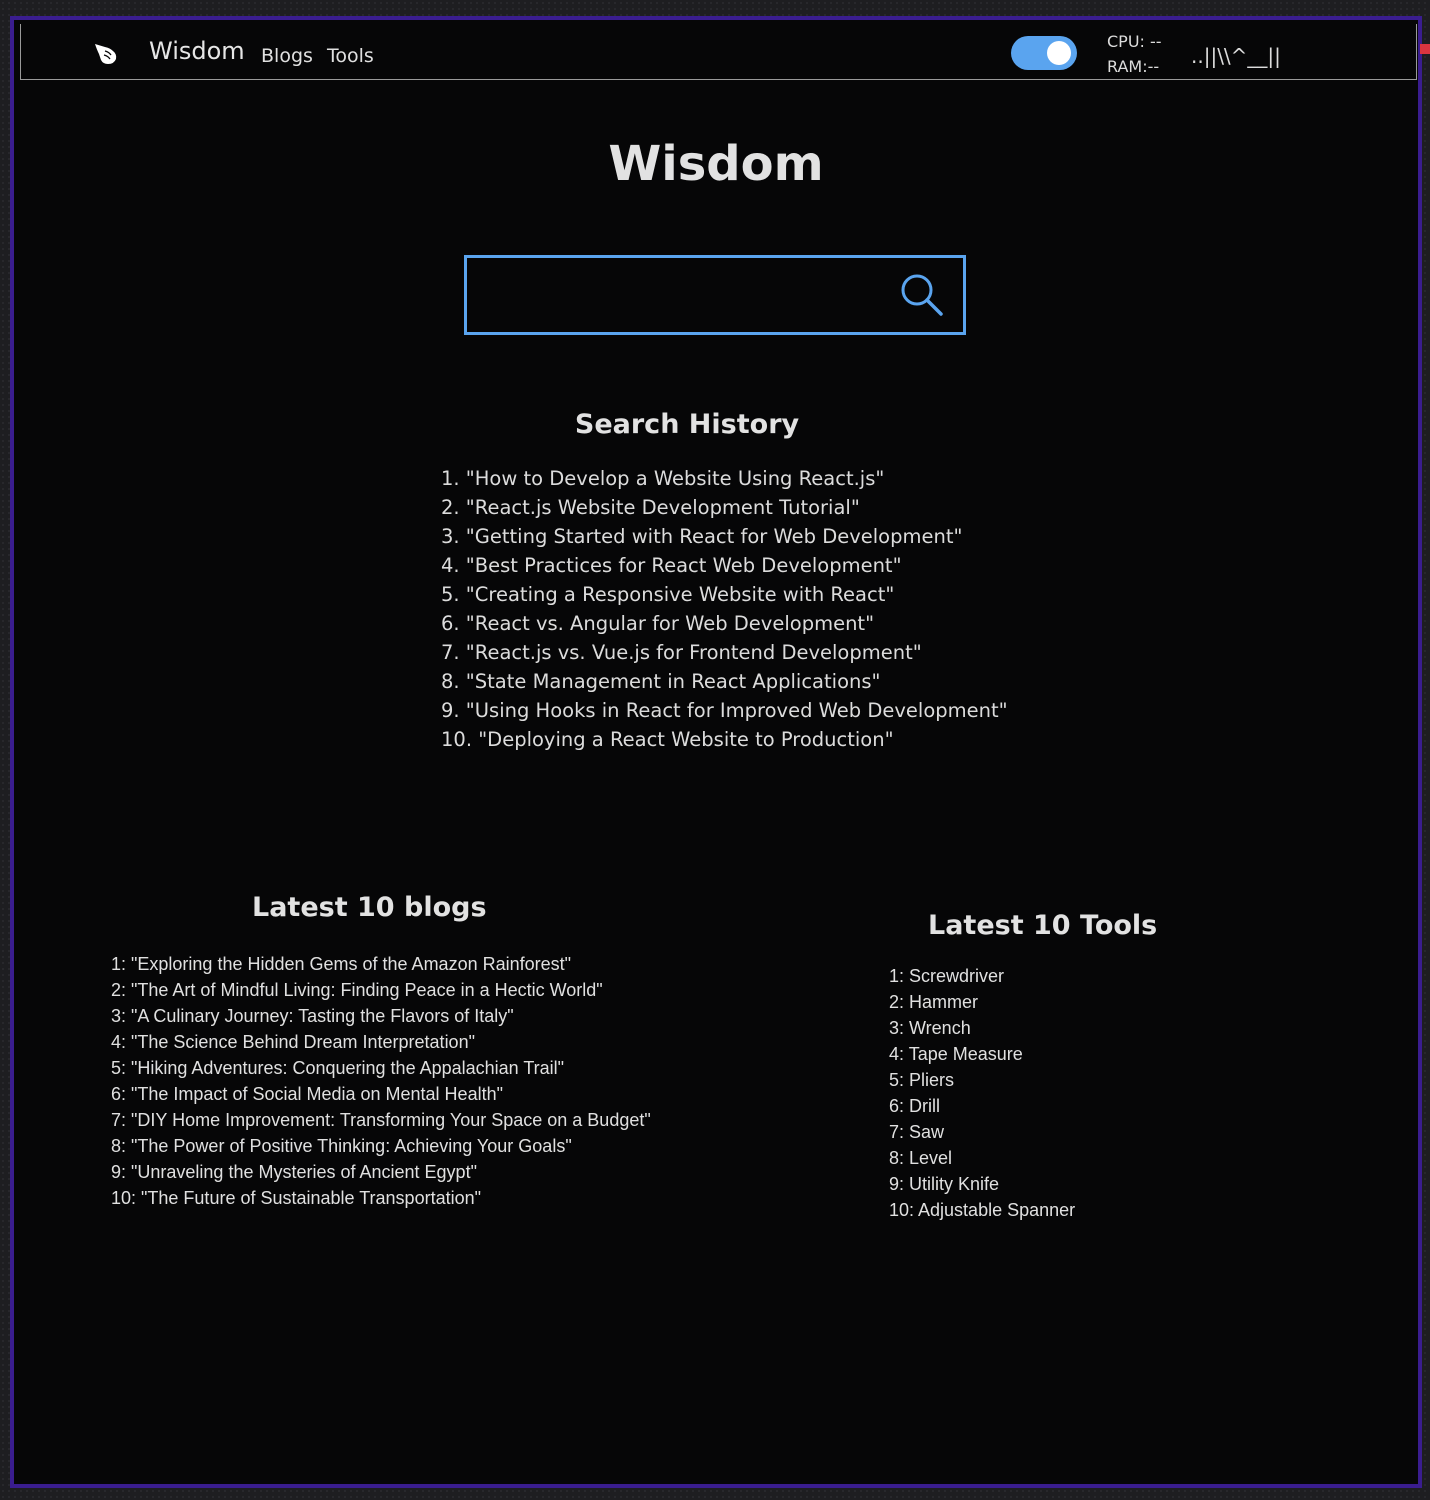 Image resolution: width=1430 pixels, height=1500 pixels. I want to click on page-title: Wisdom, so click(716, 164).